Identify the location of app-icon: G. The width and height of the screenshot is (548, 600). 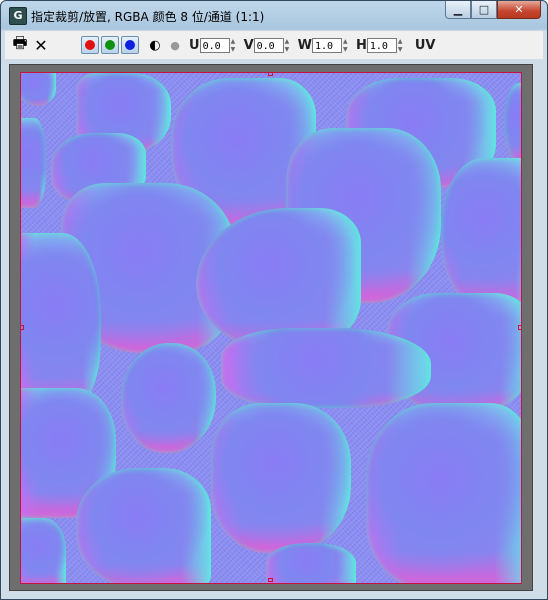
(18, 16).